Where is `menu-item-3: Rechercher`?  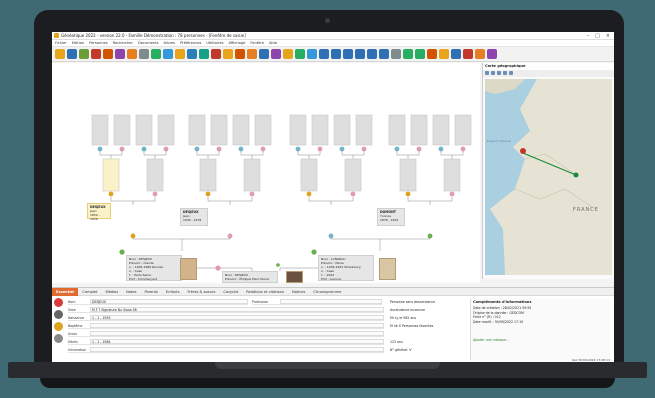 menu-item-3: Rechercher is located at coordinates (123, 43).